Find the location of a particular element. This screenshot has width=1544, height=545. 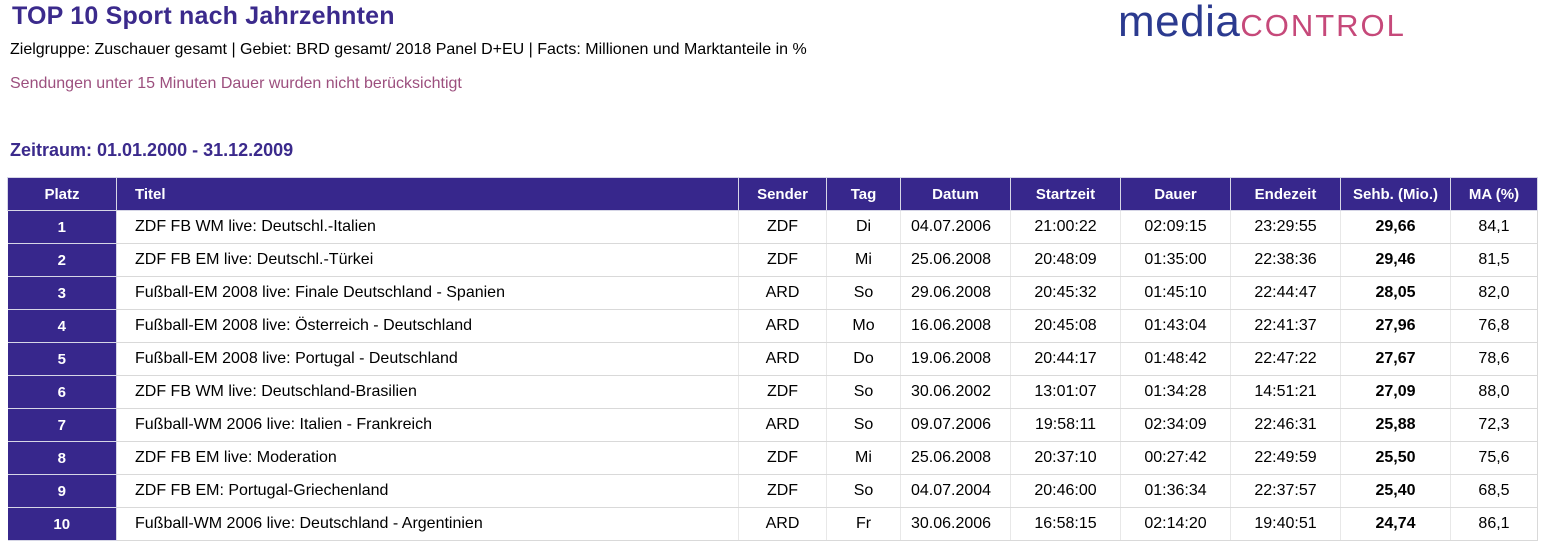

cell-startzeit: 20:45:08 is located at coordinates (1065, 326).